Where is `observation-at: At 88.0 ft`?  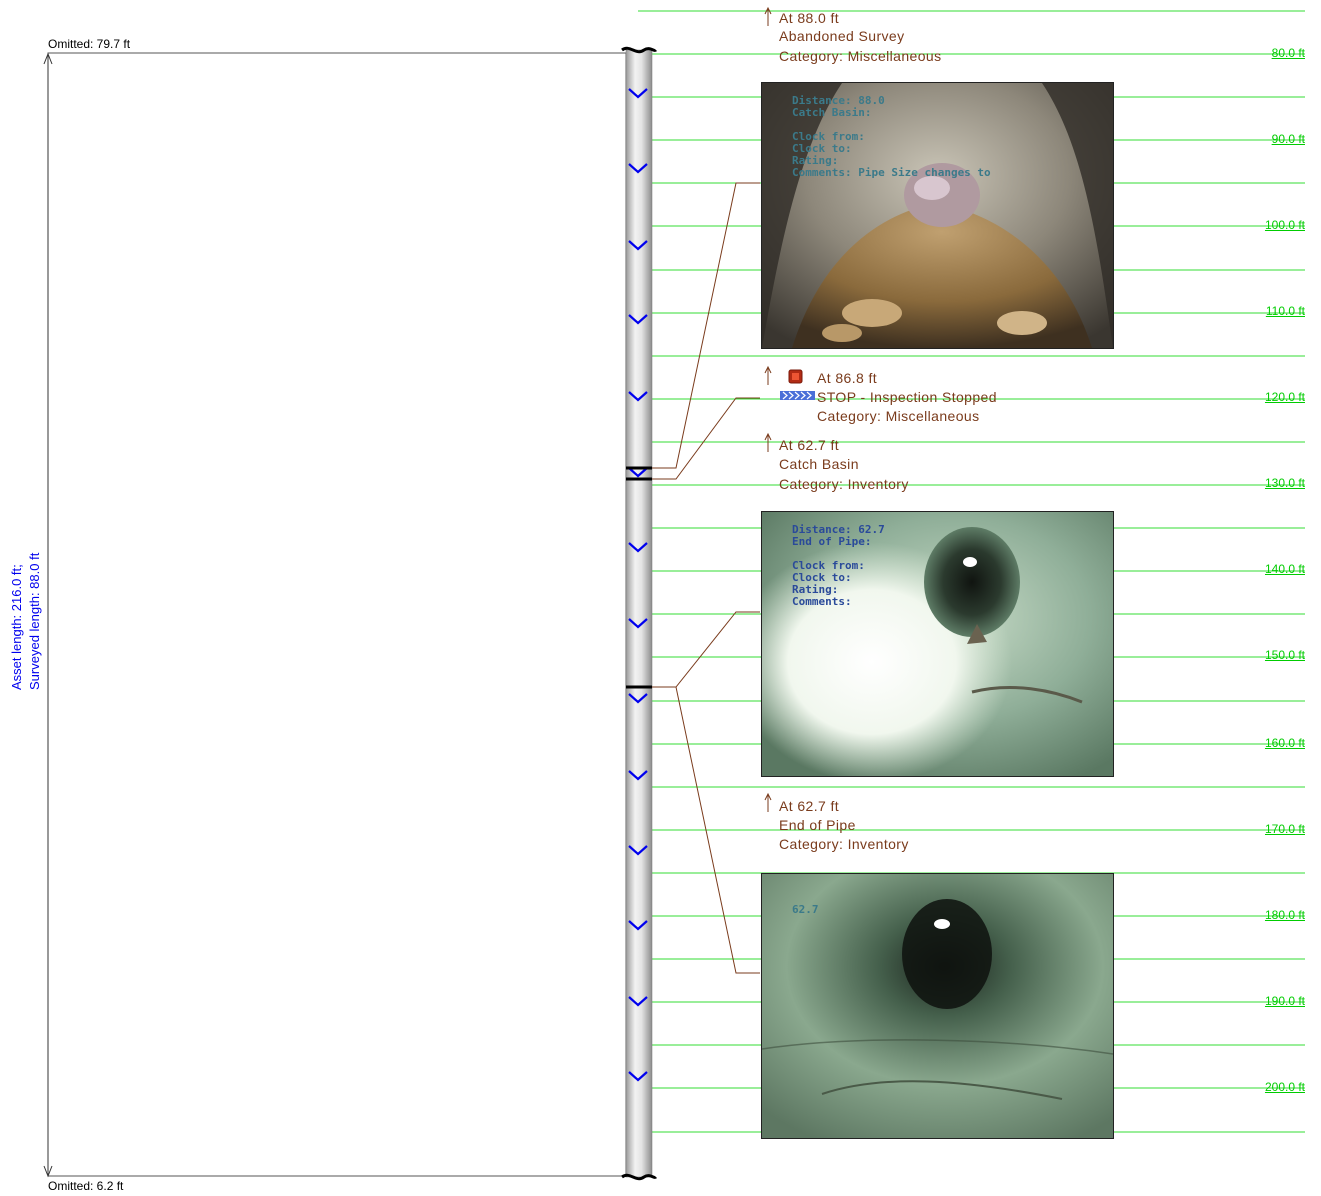 observation-at: At 88.0 ft is located at coordinates (809, 18).